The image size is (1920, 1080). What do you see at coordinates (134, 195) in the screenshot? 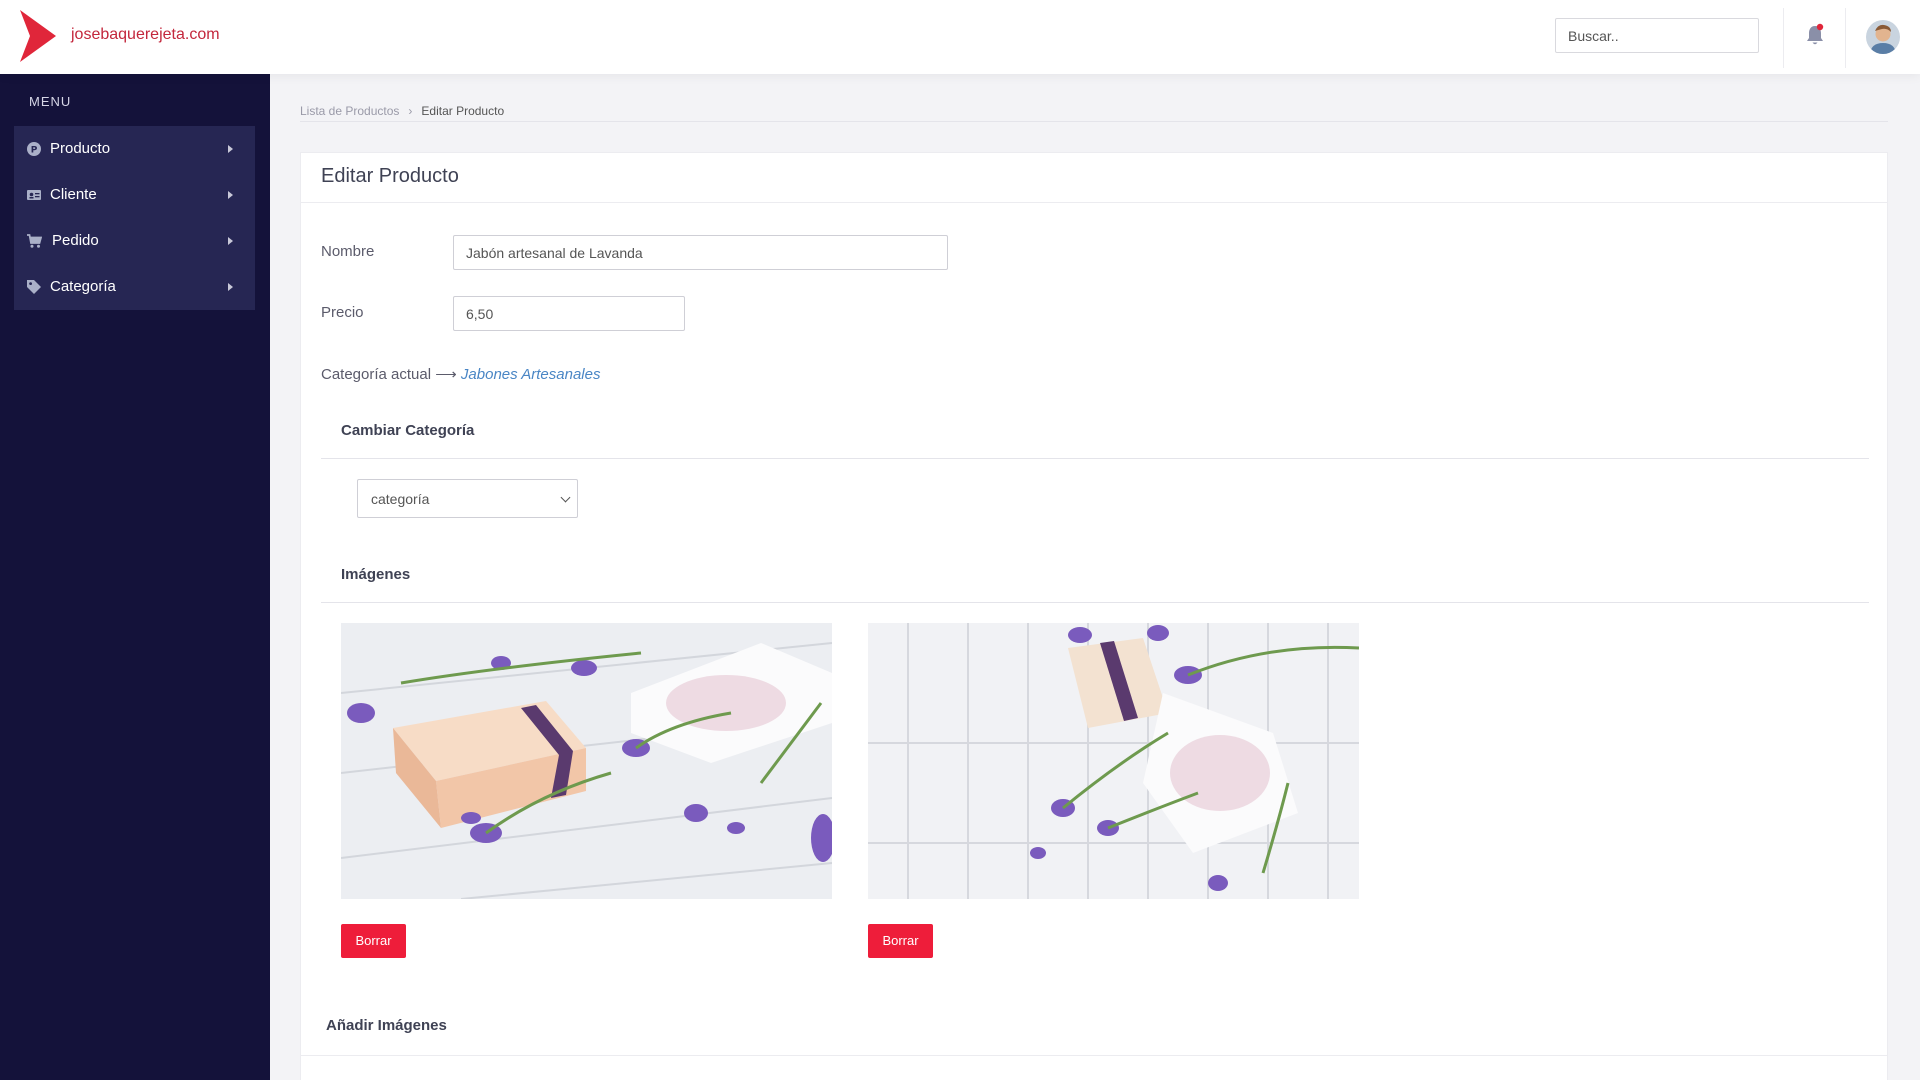
I see `sidebar-item-cliente: Cliente` at bounding box center [134, 195].